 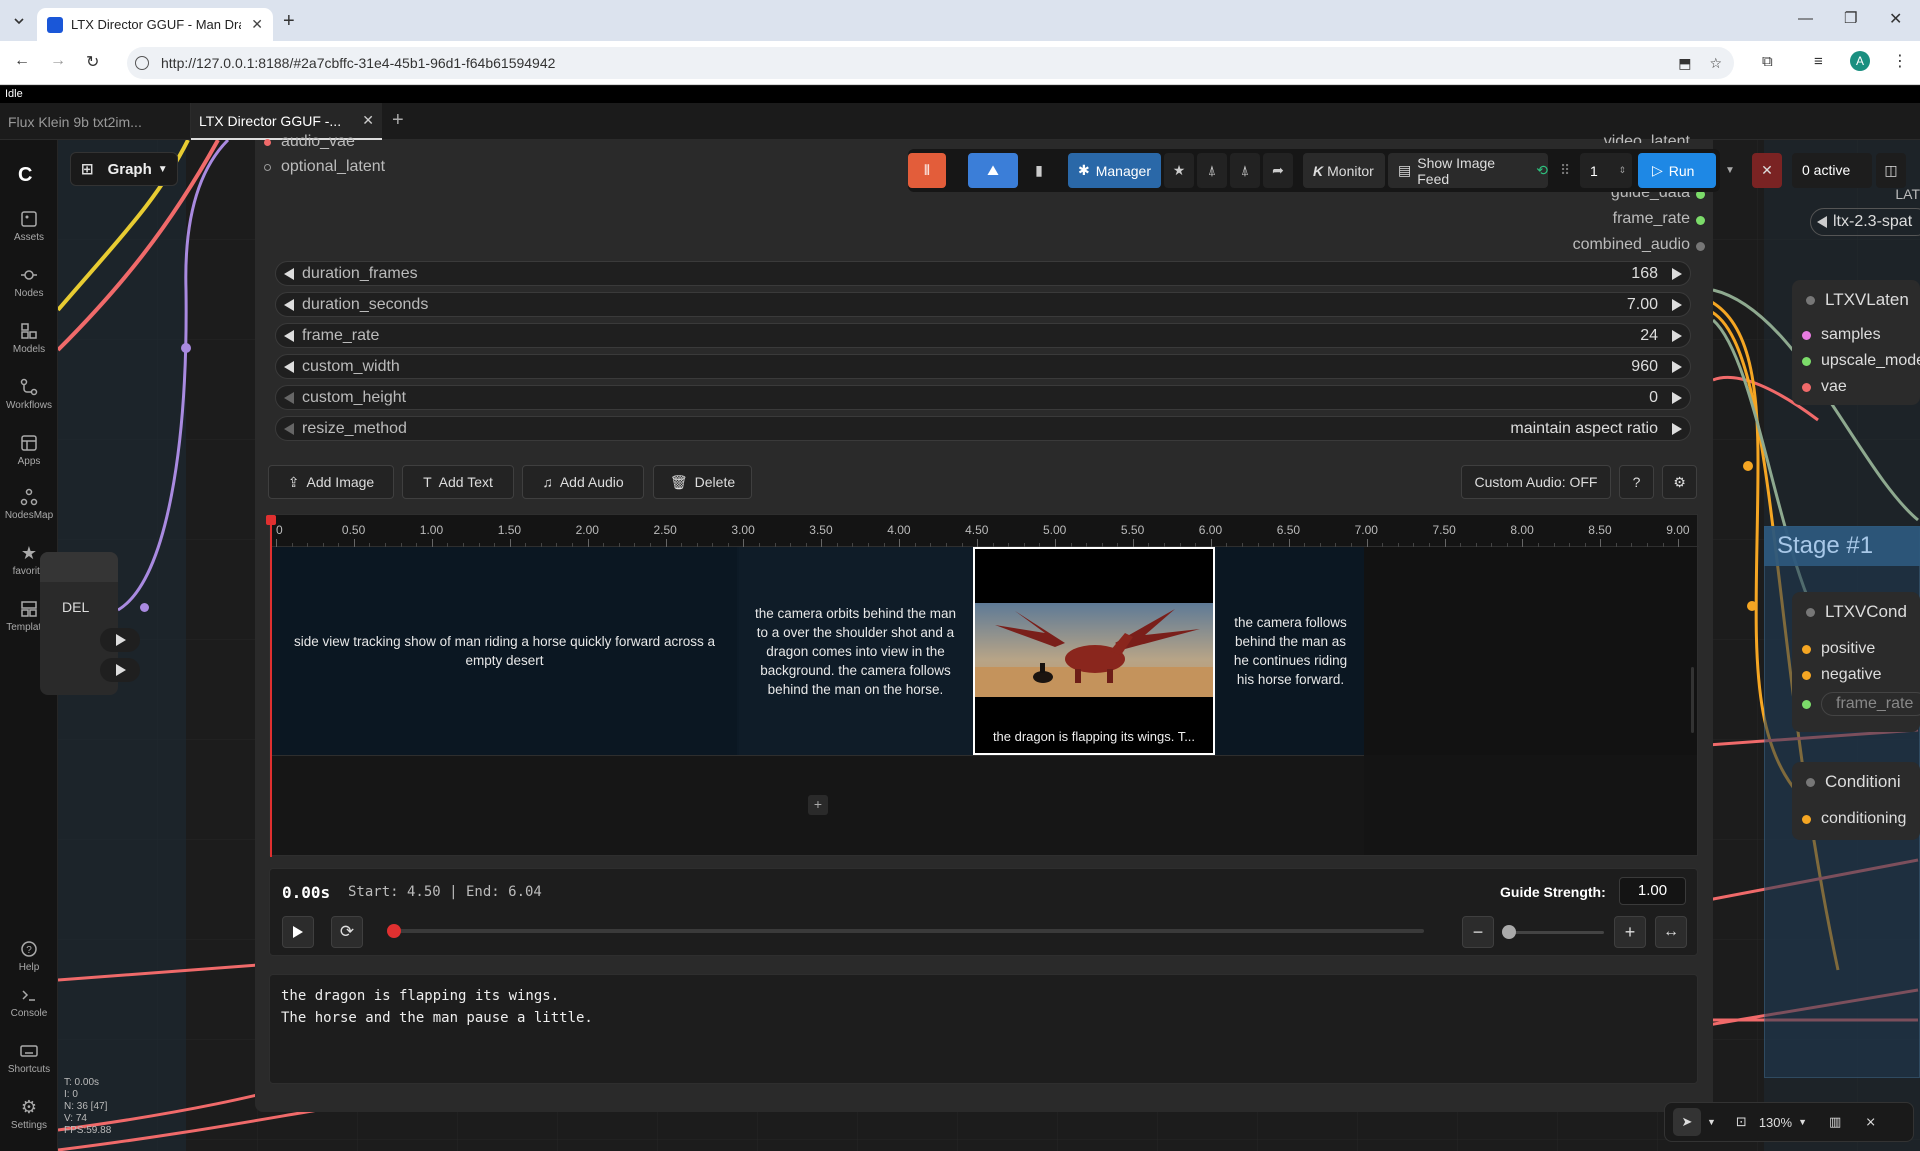 I want to click on reload-icon: ↻, so click(x=92, y=62).